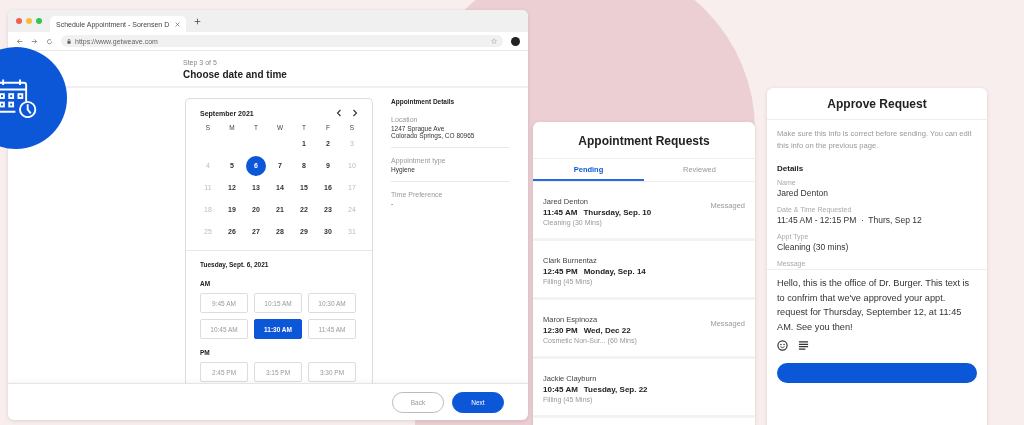 This screenshot has width=1024, height=425. Describe the element at coordinates (560, 271) in the screenshot. I see `request-time: 12:45 PM` at that location.